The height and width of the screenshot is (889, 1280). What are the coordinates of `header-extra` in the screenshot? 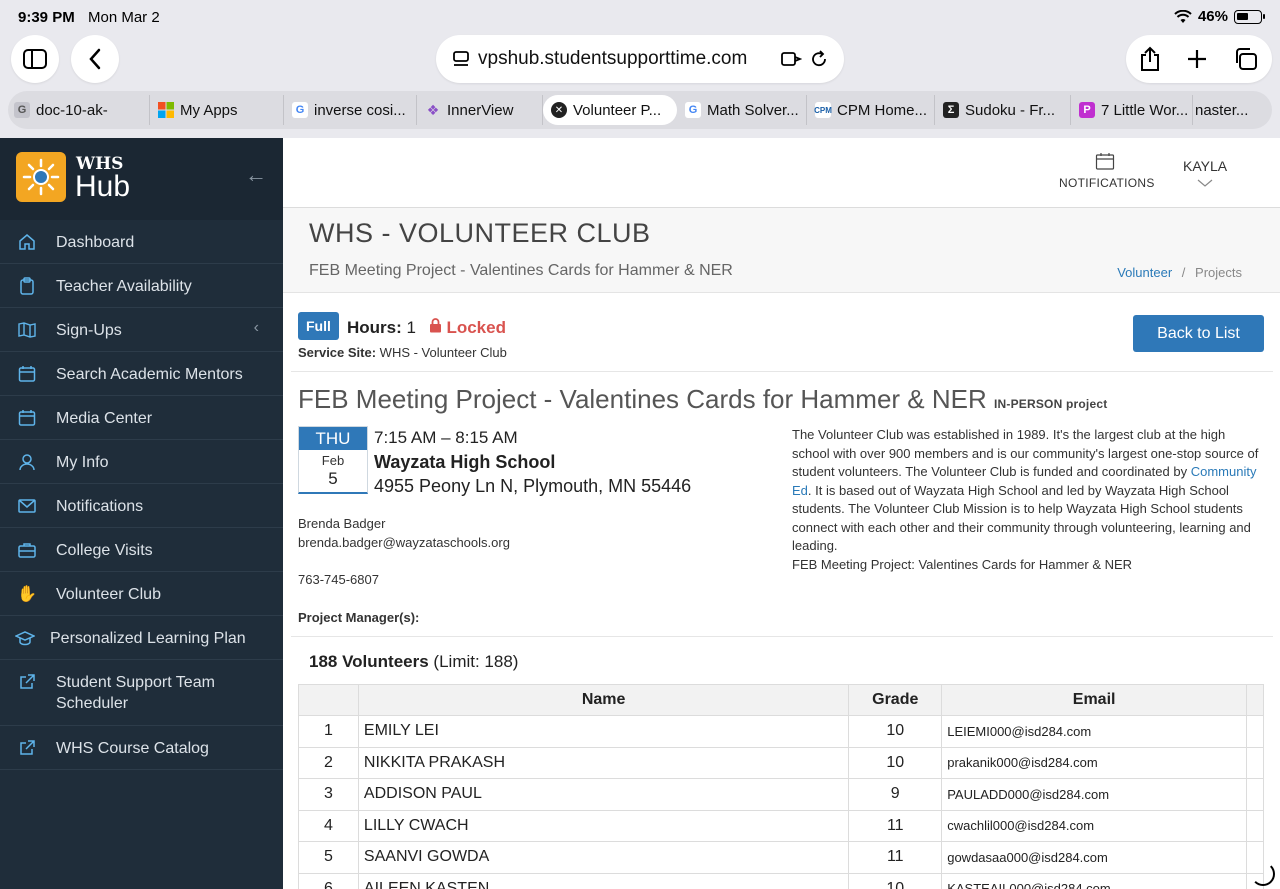 It's located at (1255, 700).